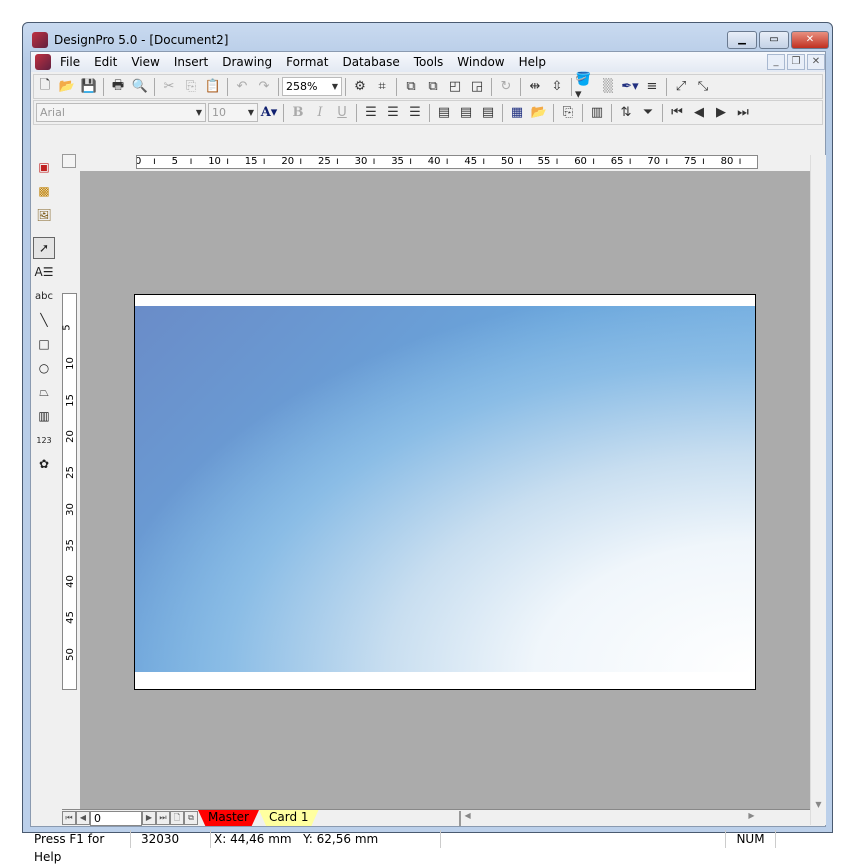 The height and width of the screenshot is (866, 855). What do you see at coordinates (816, 62) in the screenshot?
I see `mdi-close-button: ✕` at bounding box center [816, 62].